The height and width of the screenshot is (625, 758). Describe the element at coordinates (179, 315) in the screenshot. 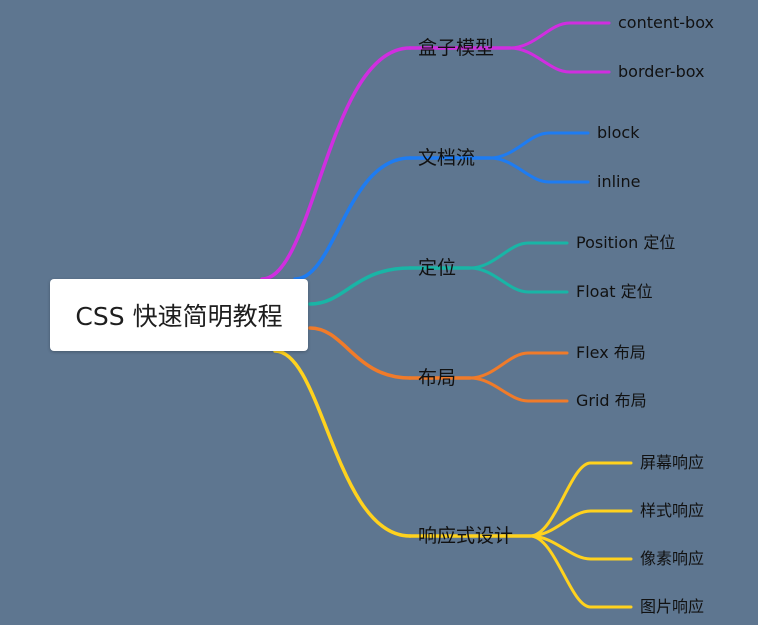

I see `root-topic: CSS 快速简明教程` at that location.